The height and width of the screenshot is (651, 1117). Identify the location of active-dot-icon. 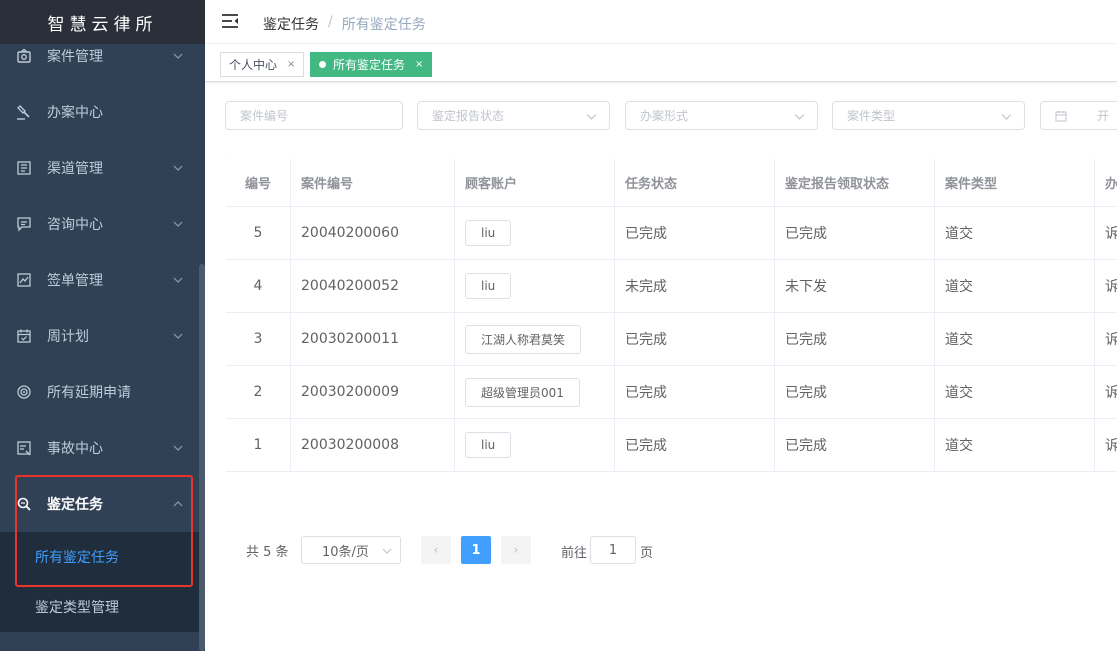
(322, 64).